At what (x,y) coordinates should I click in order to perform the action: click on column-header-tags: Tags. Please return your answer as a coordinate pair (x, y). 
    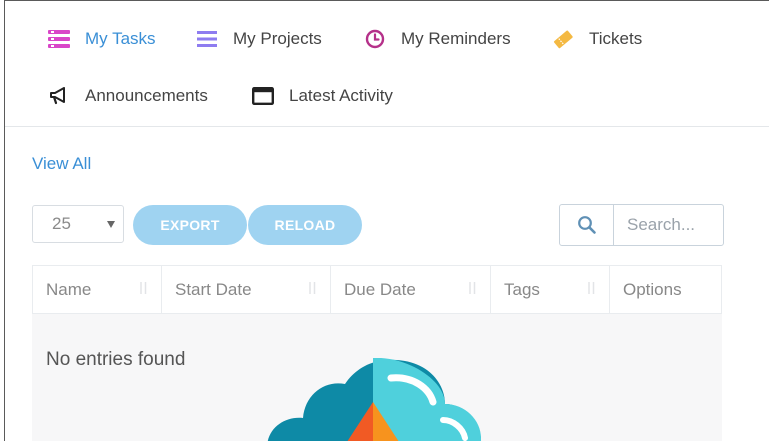
    Looking at the image, I should click on (550, 289).